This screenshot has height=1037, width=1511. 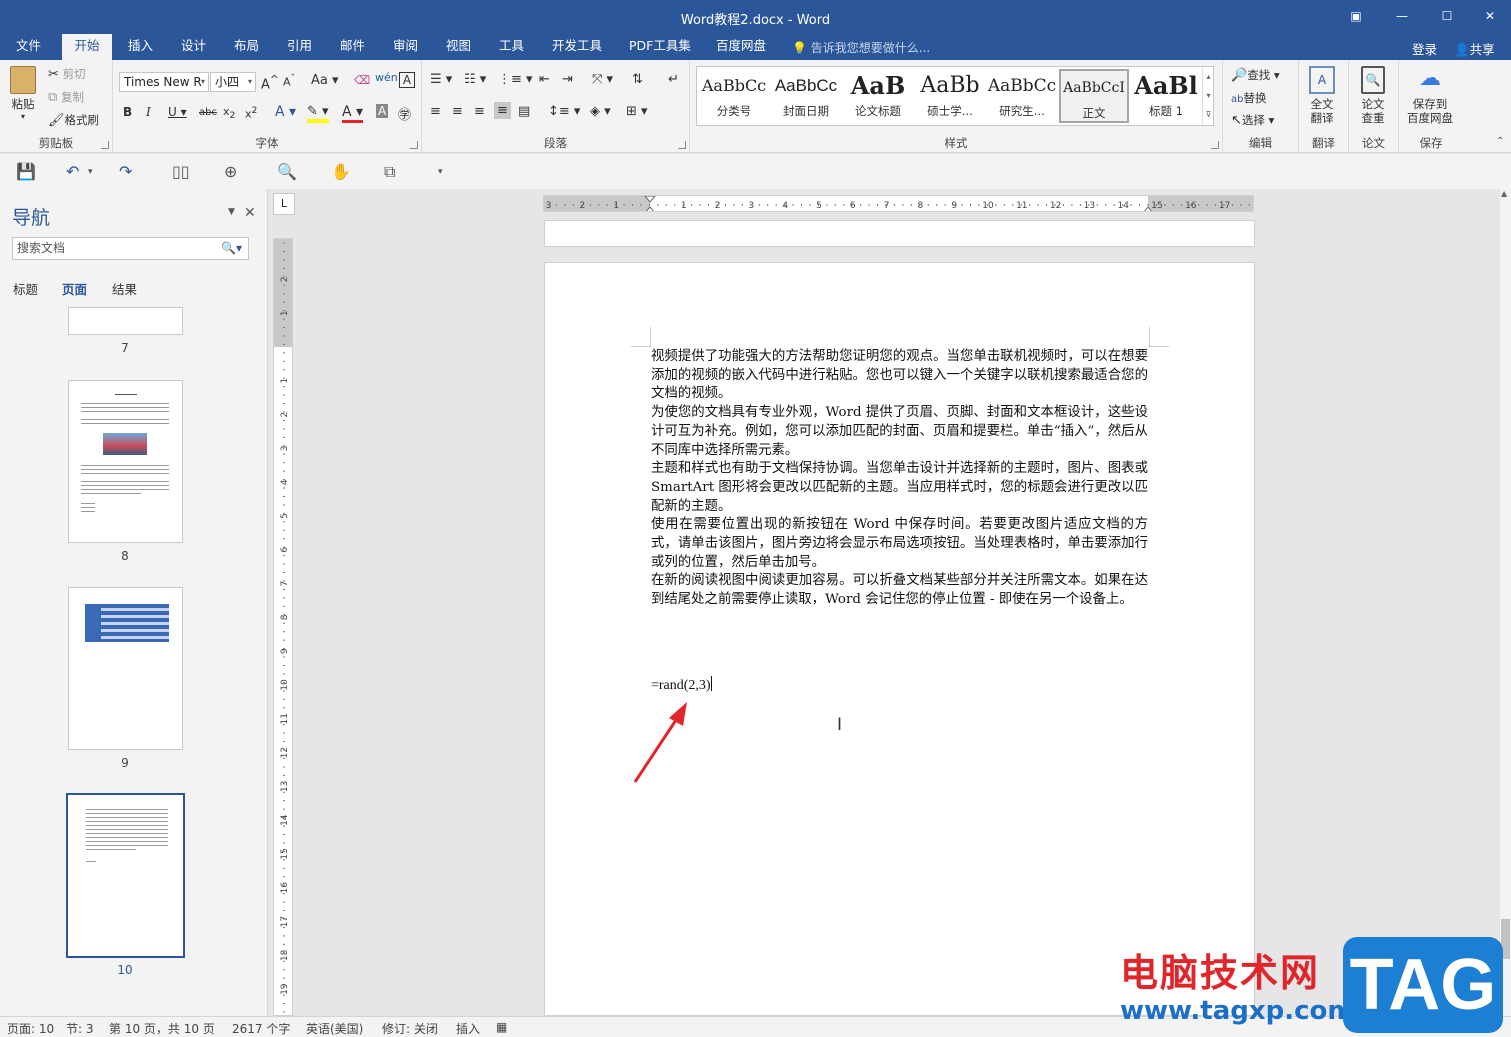 What do you see at coordinates (164, 82) in the screenshot?
I see `font-name-select: Times New R ▾` at bounding box center [164, 82].